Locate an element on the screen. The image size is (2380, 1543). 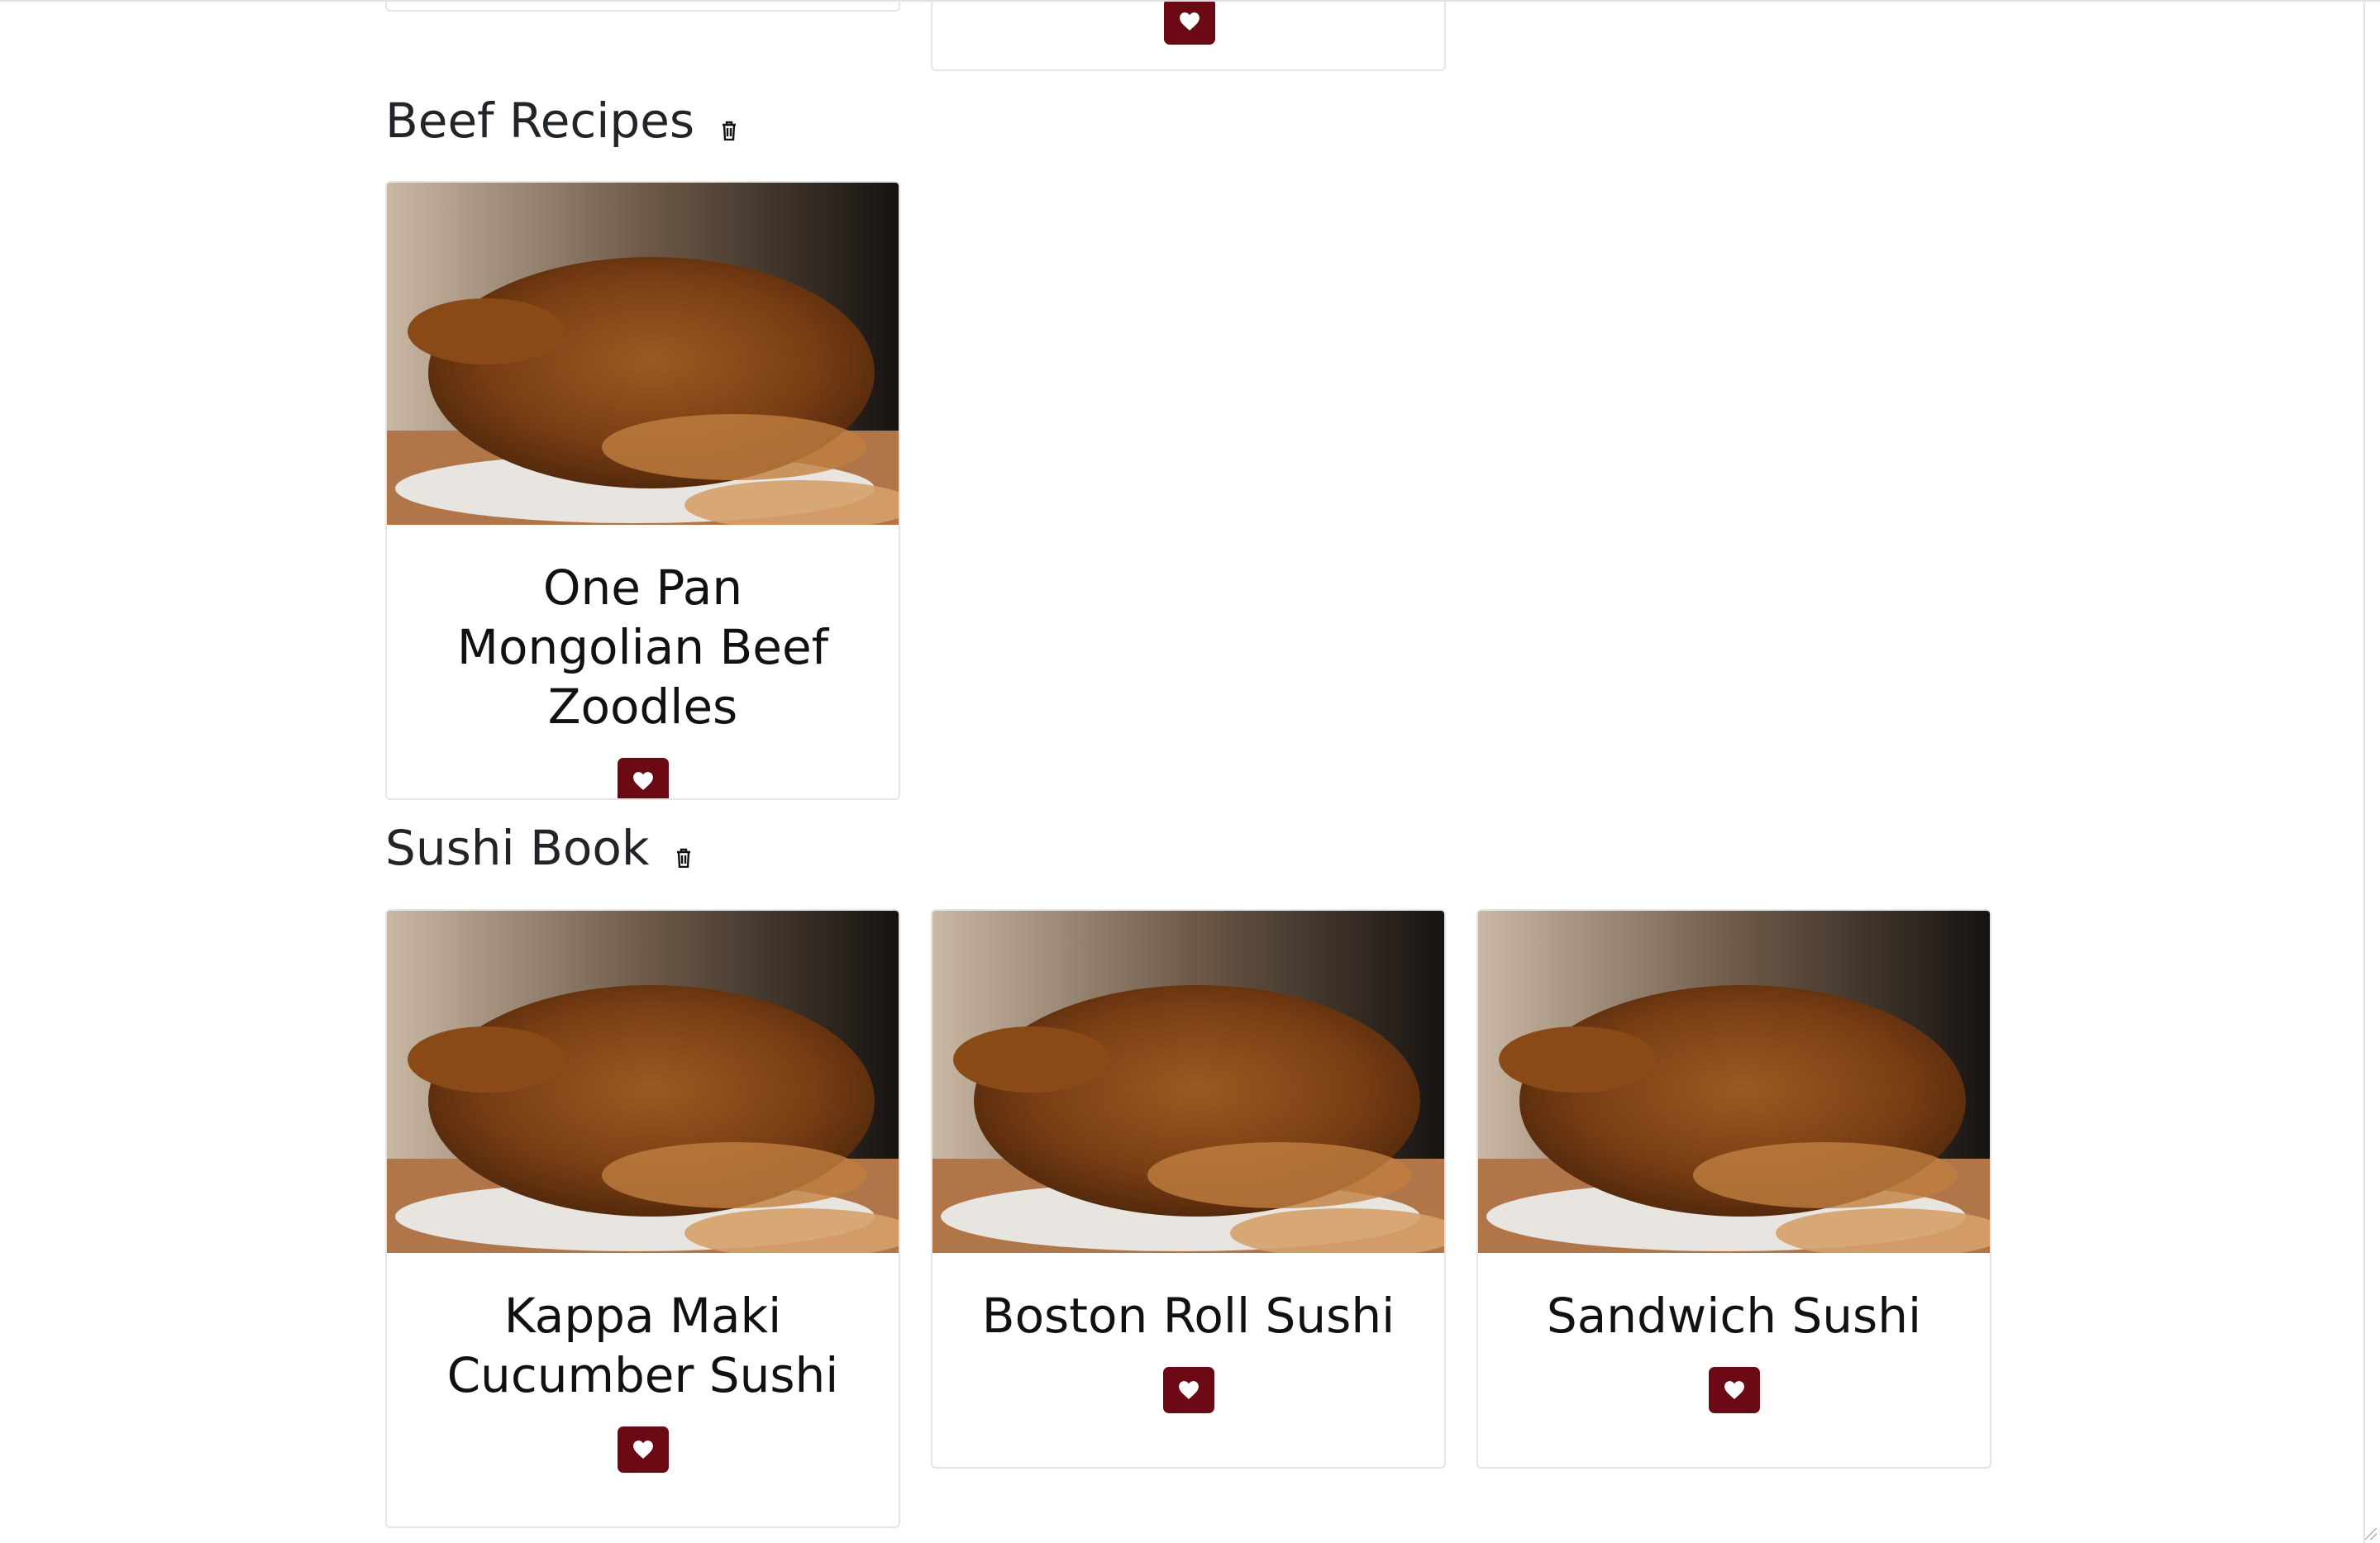
recipe-title: Sandwich Sushi is located at coordinates (1734, 1315).